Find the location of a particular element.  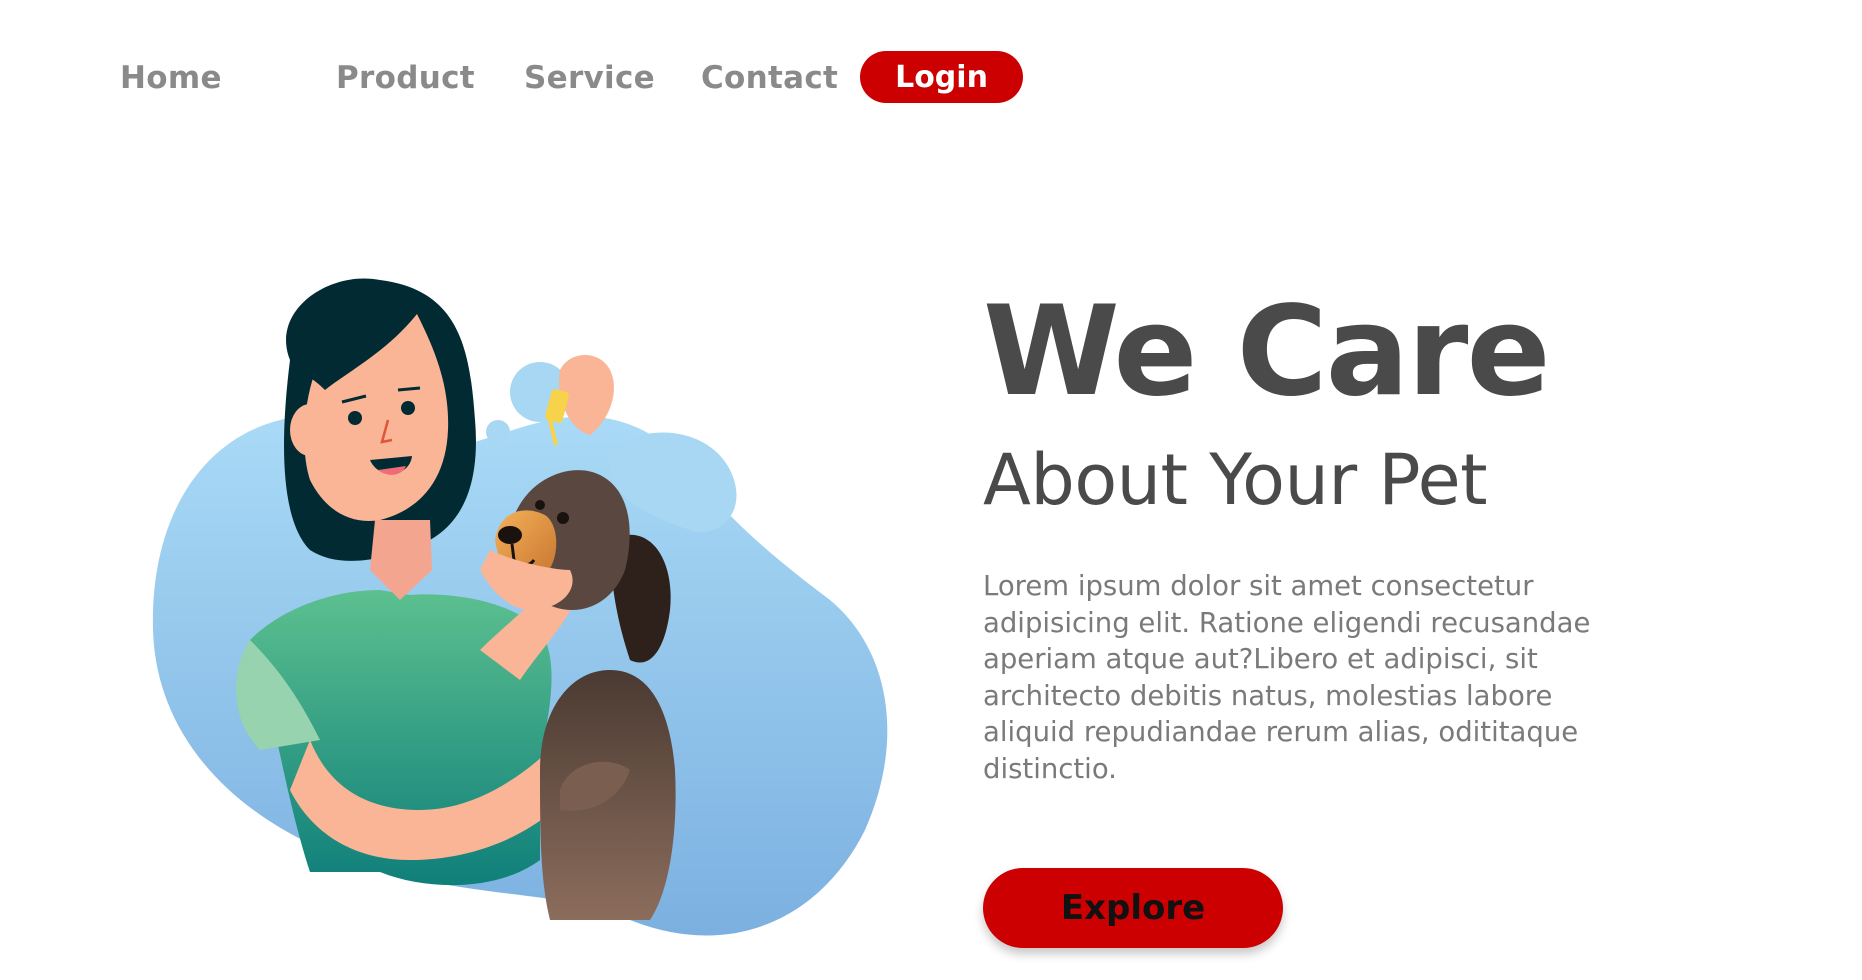

login-button: Login is located at coordinates (941, 77).